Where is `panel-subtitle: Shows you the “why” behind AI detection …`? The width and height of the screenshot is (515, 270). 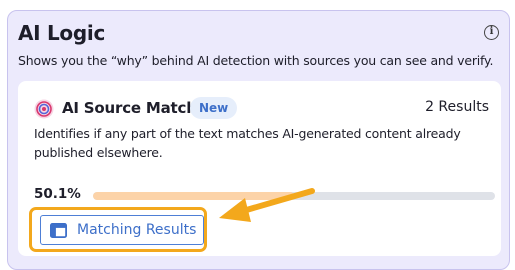
panel-subtitle: Shows you the “why” behind AI detection … is located at coordinates (256, 60).